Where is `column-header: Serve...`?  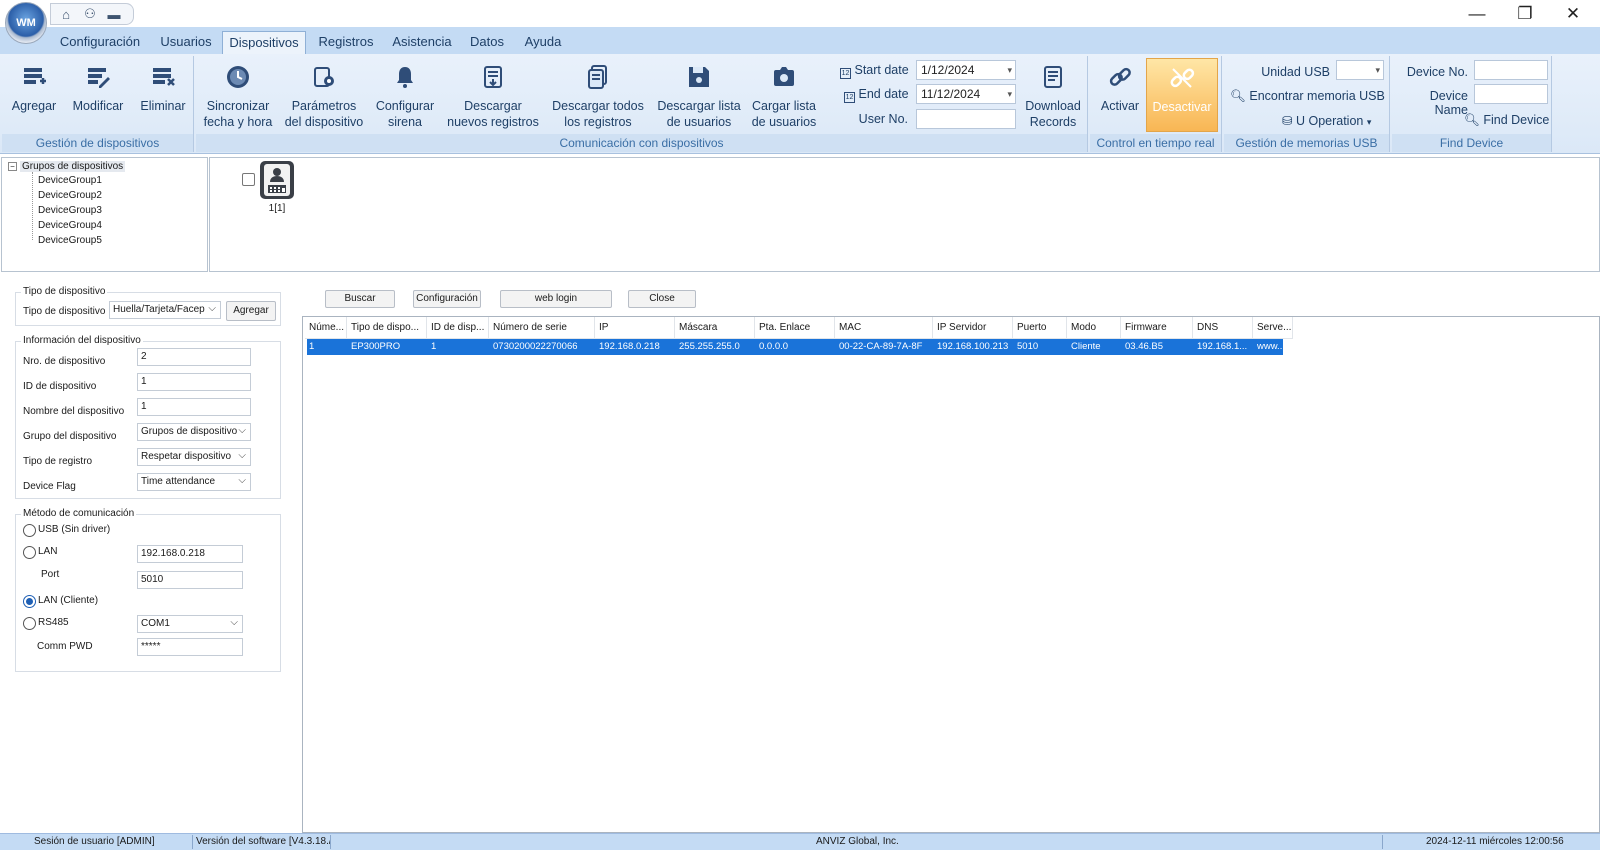 column-header: Serve... is located at coordinates (1273, 328).